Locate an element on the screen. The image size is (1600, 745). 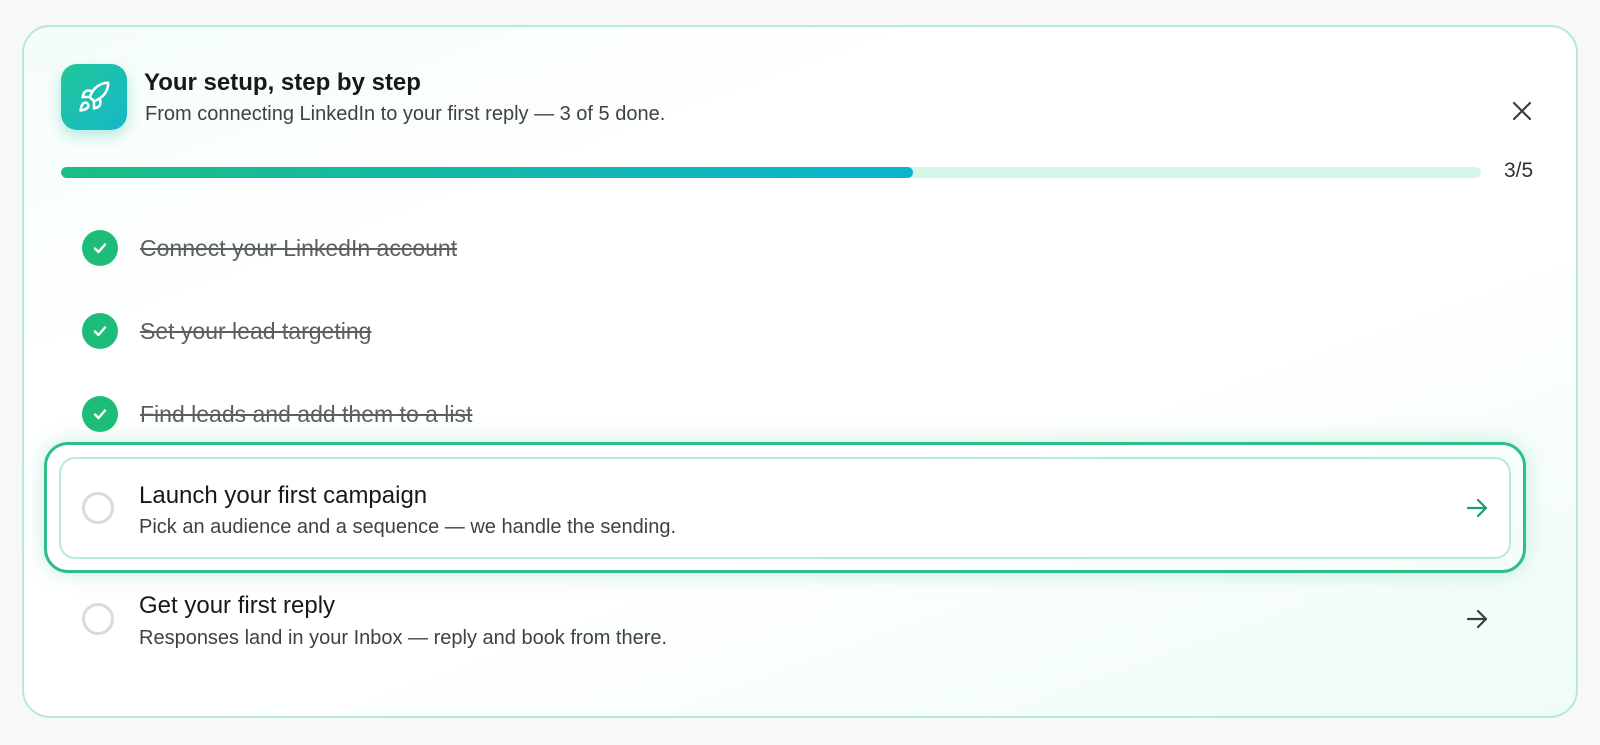
progress-count: 3/5 is located at coordinates (1519, 170).